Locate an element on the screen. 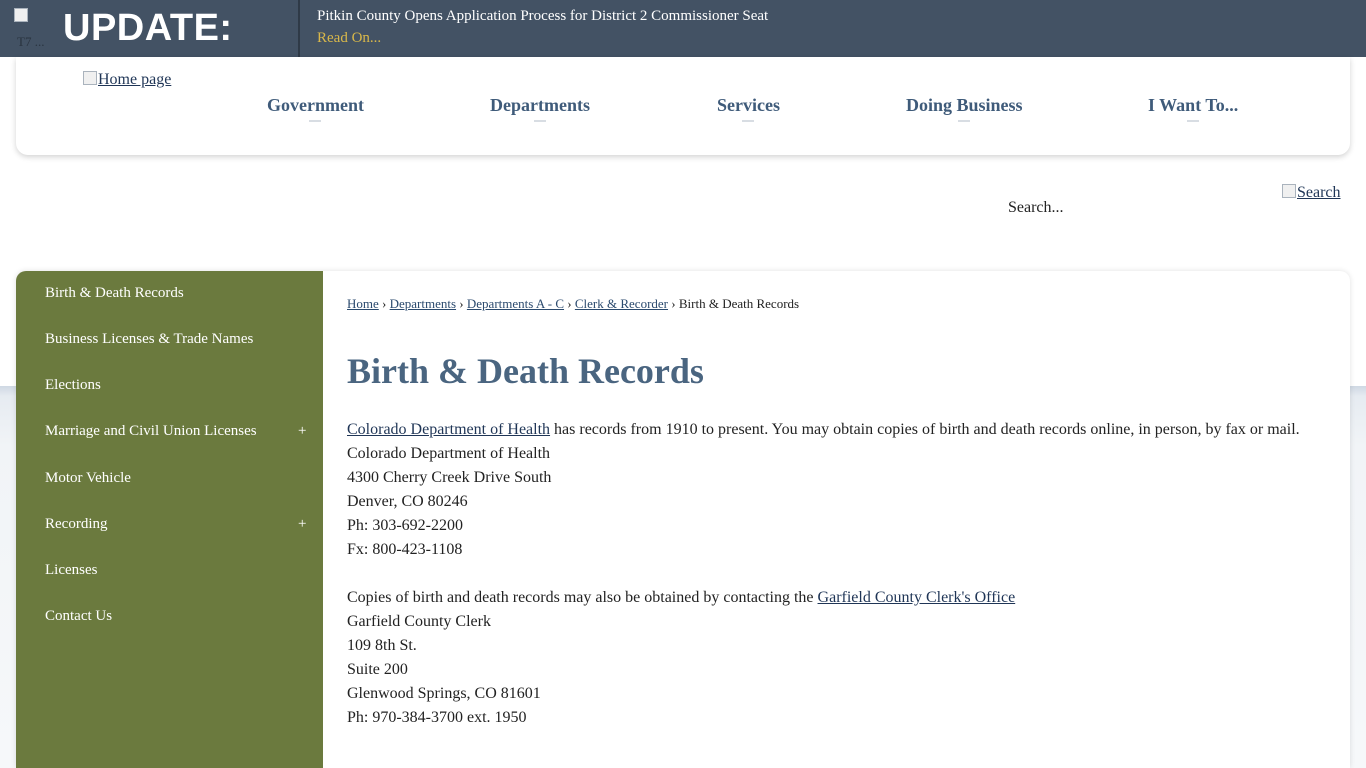  nav-doing-business: Doing Business is located at coordinates (964, 108).